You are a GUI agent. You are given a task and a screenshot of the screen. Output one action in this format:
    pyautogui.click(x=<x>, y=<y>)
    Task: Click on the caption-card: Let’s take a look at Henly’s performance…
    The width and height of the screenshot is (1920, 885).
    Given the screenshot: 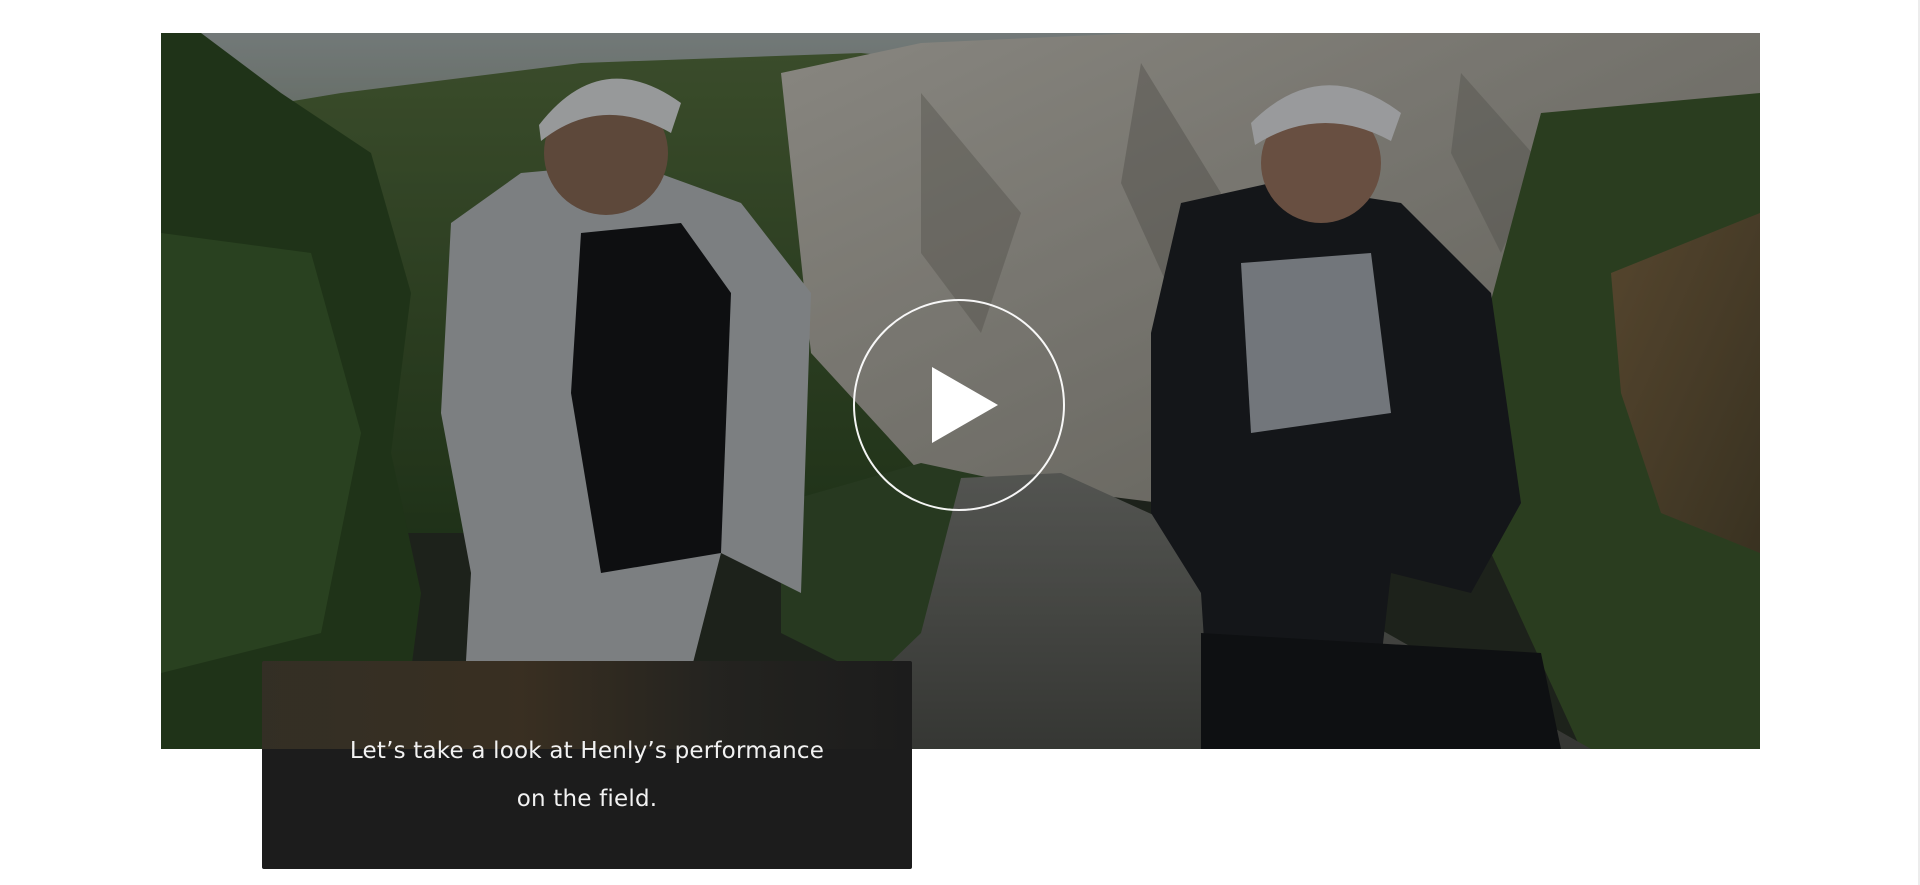 What is the action you would take?
    pyautogui.click(x=587, y=765)
    